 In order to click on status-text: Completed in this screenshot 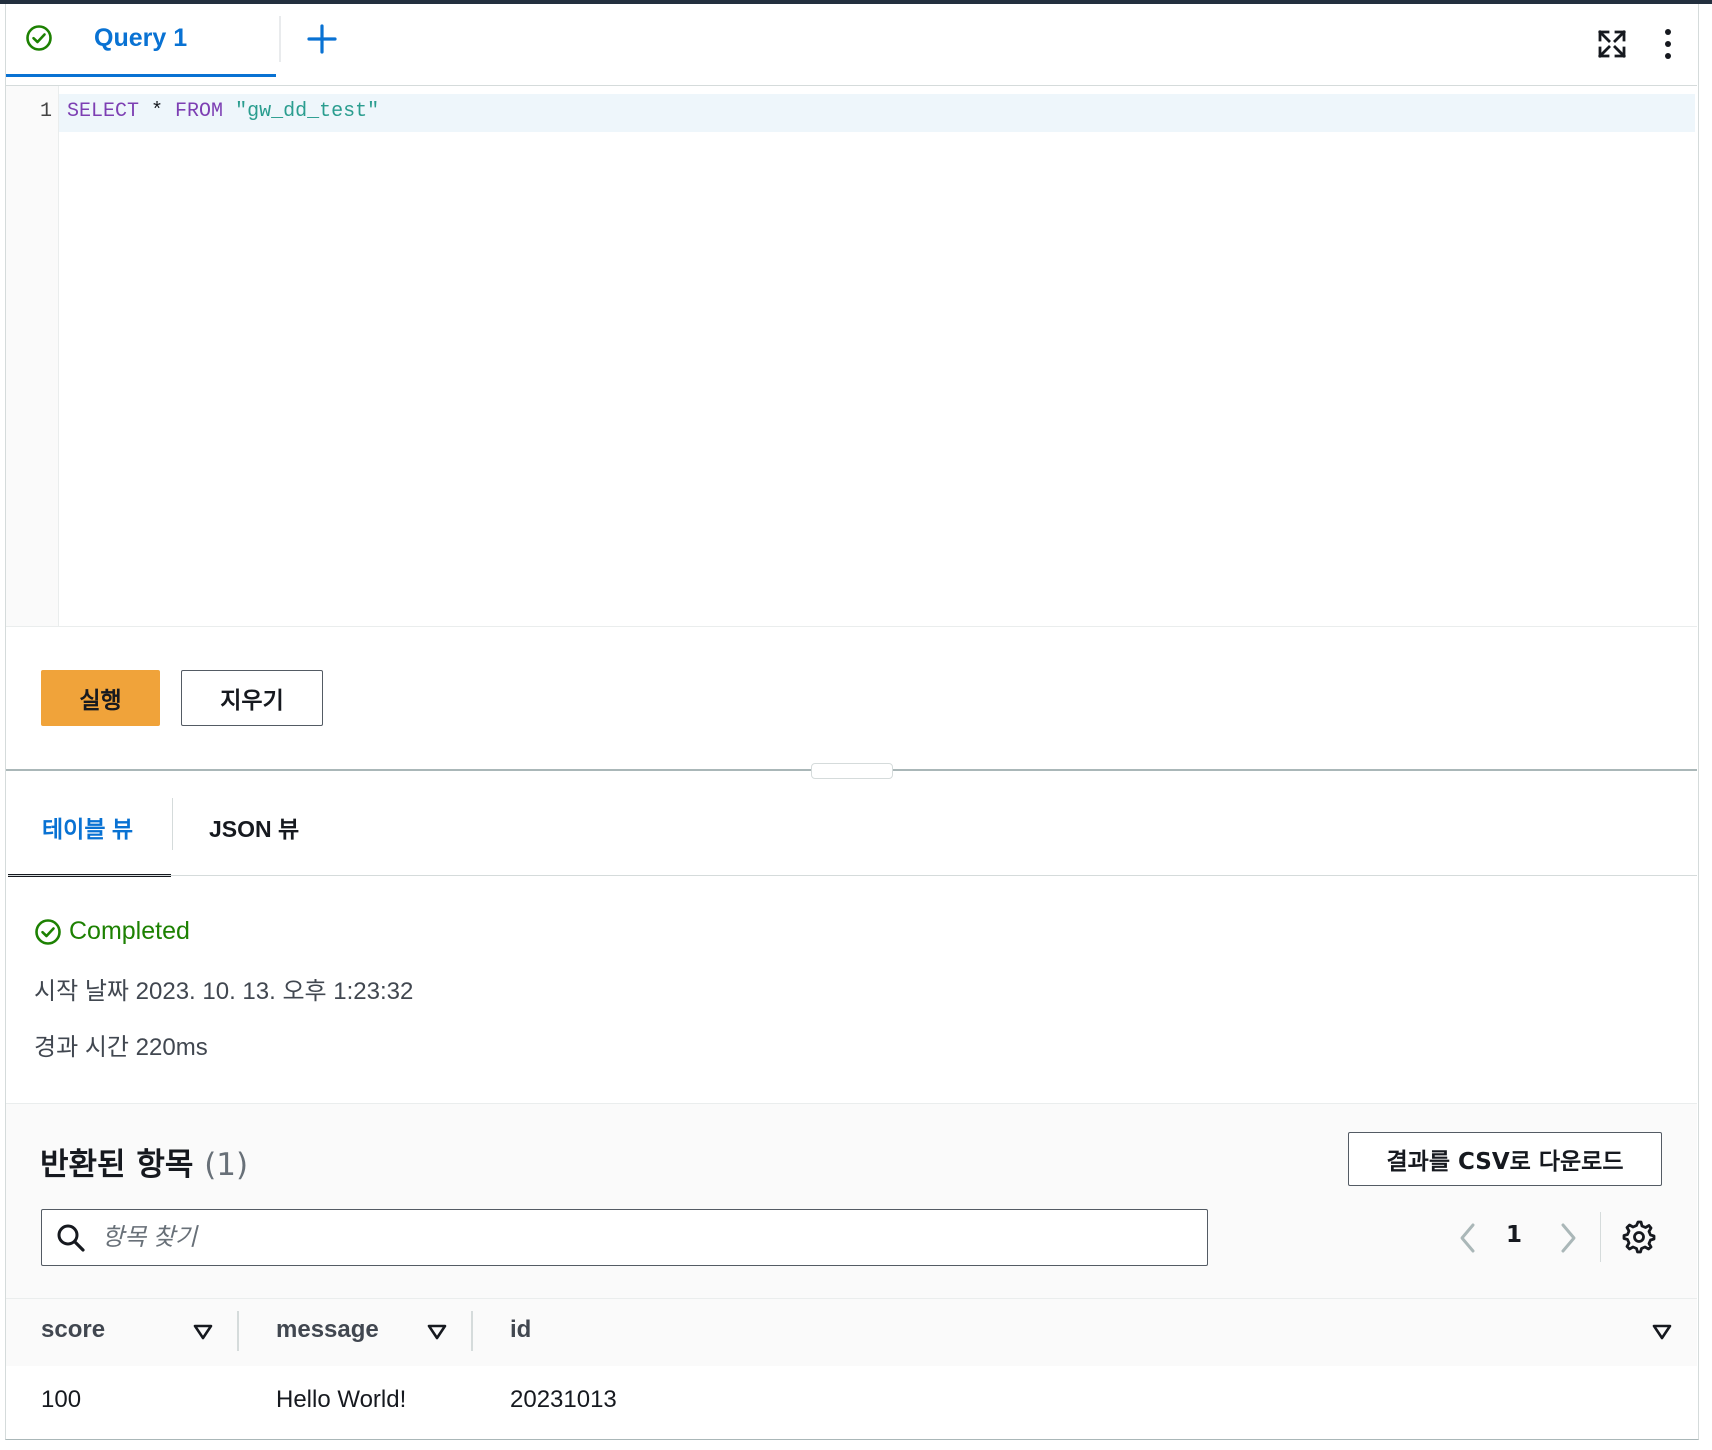, I will do `click(129, 931)`.